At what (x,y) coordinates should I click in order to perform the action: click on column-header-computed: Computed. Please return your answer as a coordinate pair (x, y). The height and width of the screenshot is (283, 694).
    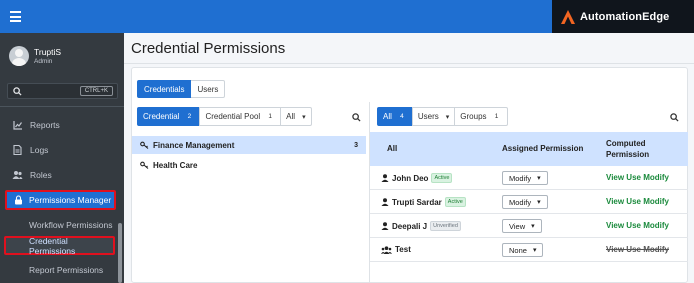
    Looking at the image, I should click on (626, 143).